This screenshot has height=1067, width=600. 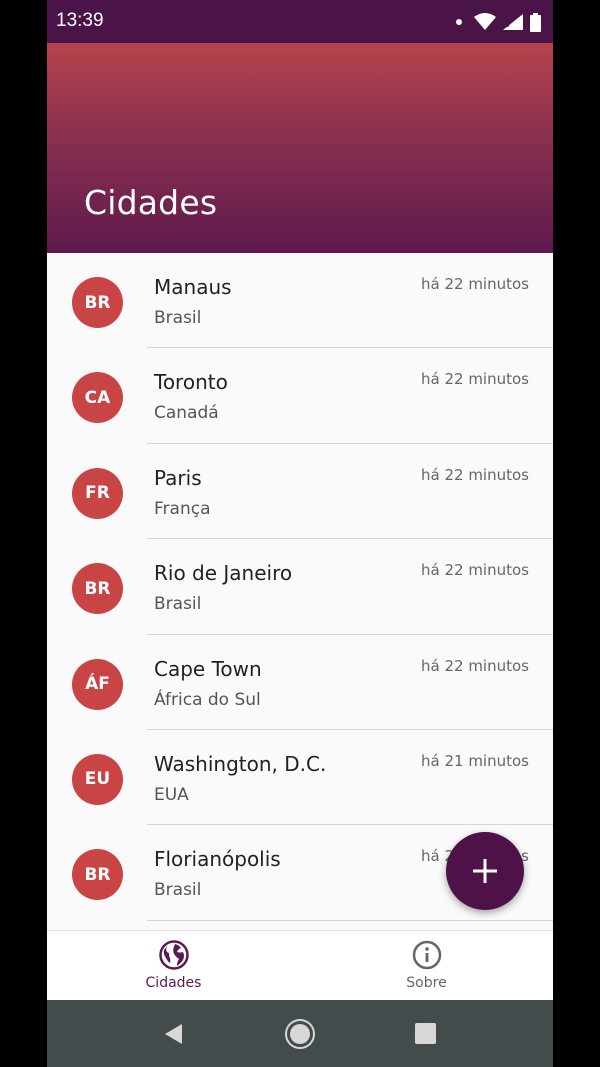 I want to click on nav-item-sobre: Sobre, so click(x=426, y=966).